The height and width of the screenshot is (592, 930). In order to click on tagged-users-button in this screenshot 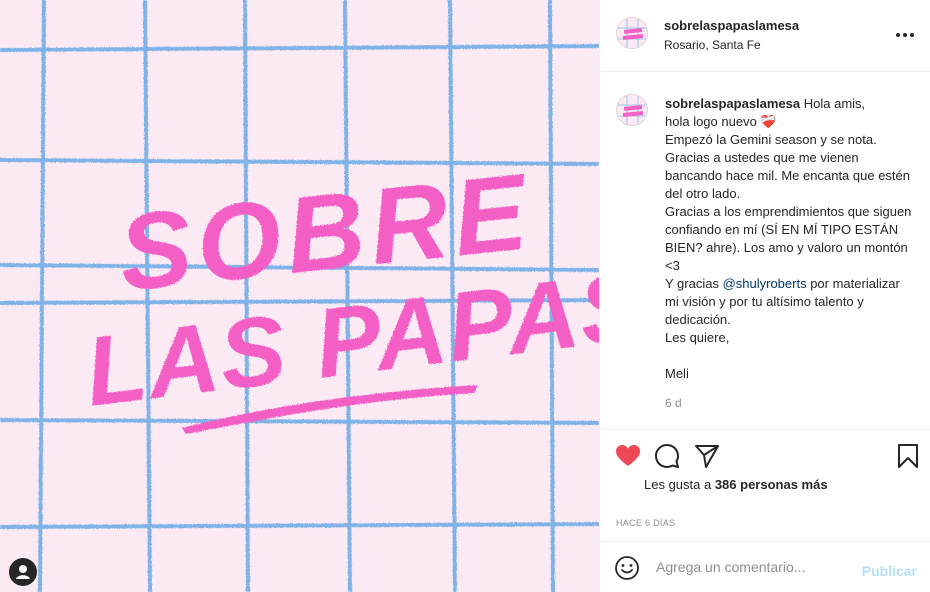, I will do `click(23, 572)`.